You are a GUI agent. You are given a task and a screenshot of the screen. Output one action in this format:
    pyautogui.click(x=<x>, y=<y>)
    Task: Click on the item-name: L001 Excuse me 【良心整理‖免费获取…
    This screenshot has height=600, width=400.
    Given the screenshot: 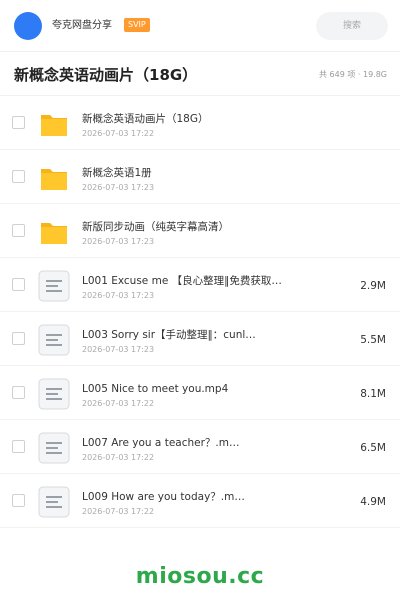 What is the action you would take?
    pyautogui.click(x=182, y=281)
    